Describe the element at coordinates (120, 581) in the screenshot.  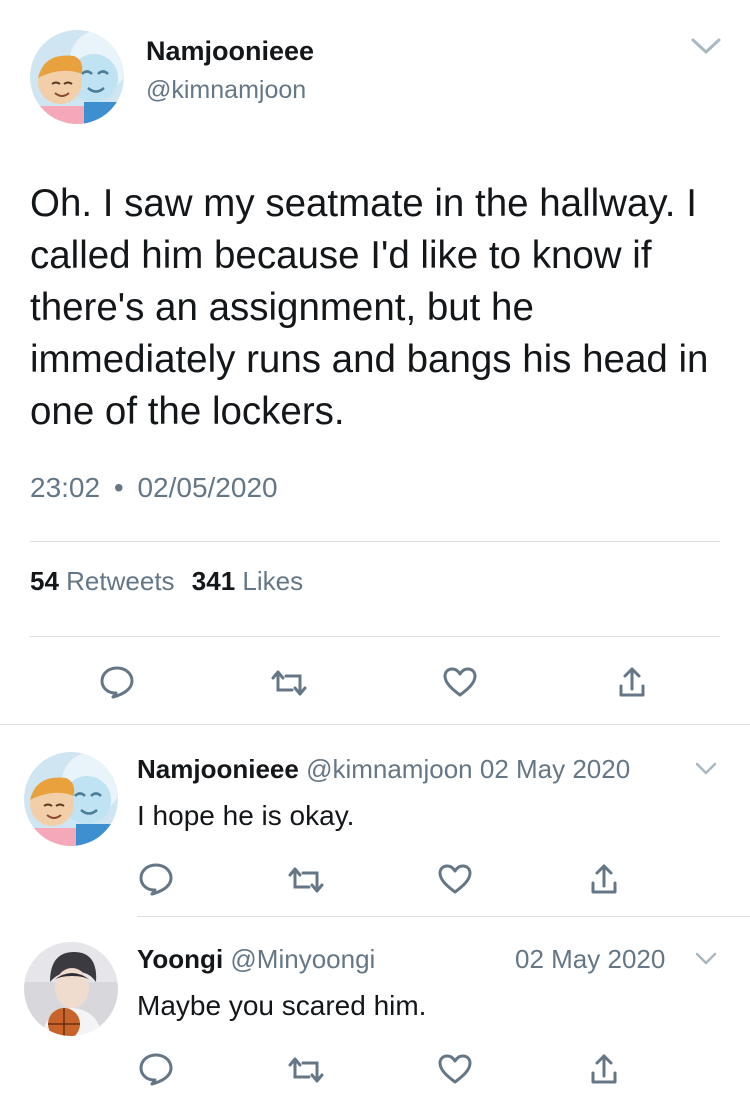
I see `retweet-label: Retweets` at that location.